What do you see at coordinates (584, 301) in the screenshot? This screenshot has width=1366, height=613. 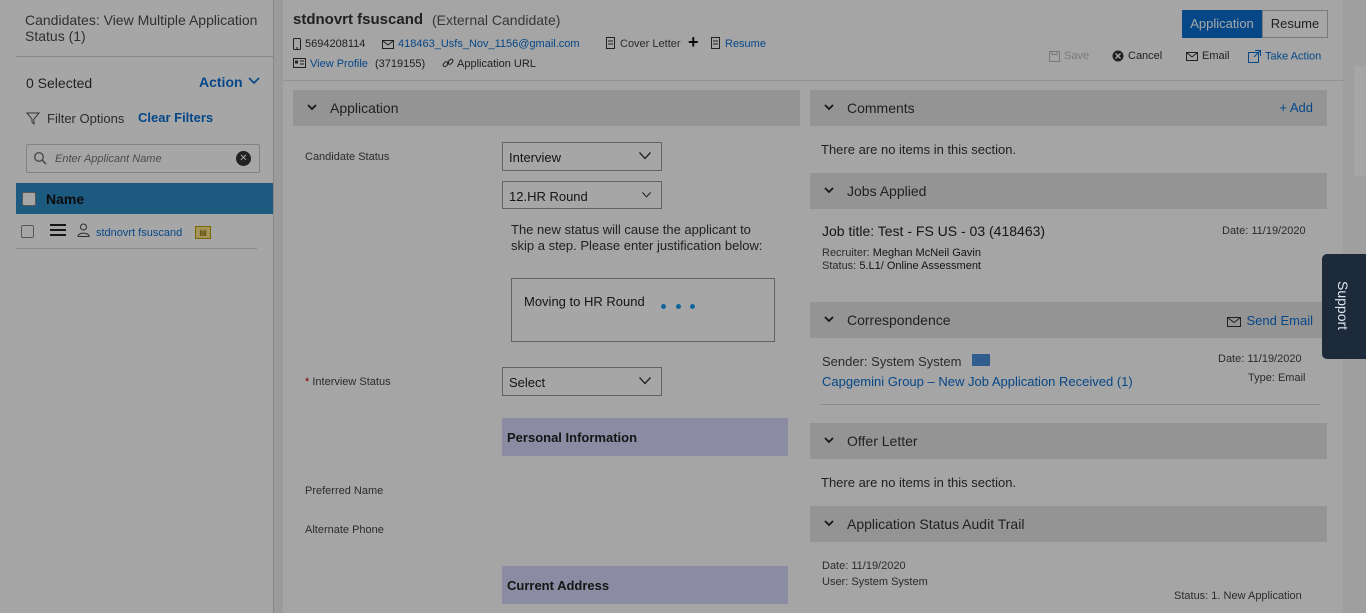 I see `justification-value: Moving to HR Round` at bounding box center [584, 301].